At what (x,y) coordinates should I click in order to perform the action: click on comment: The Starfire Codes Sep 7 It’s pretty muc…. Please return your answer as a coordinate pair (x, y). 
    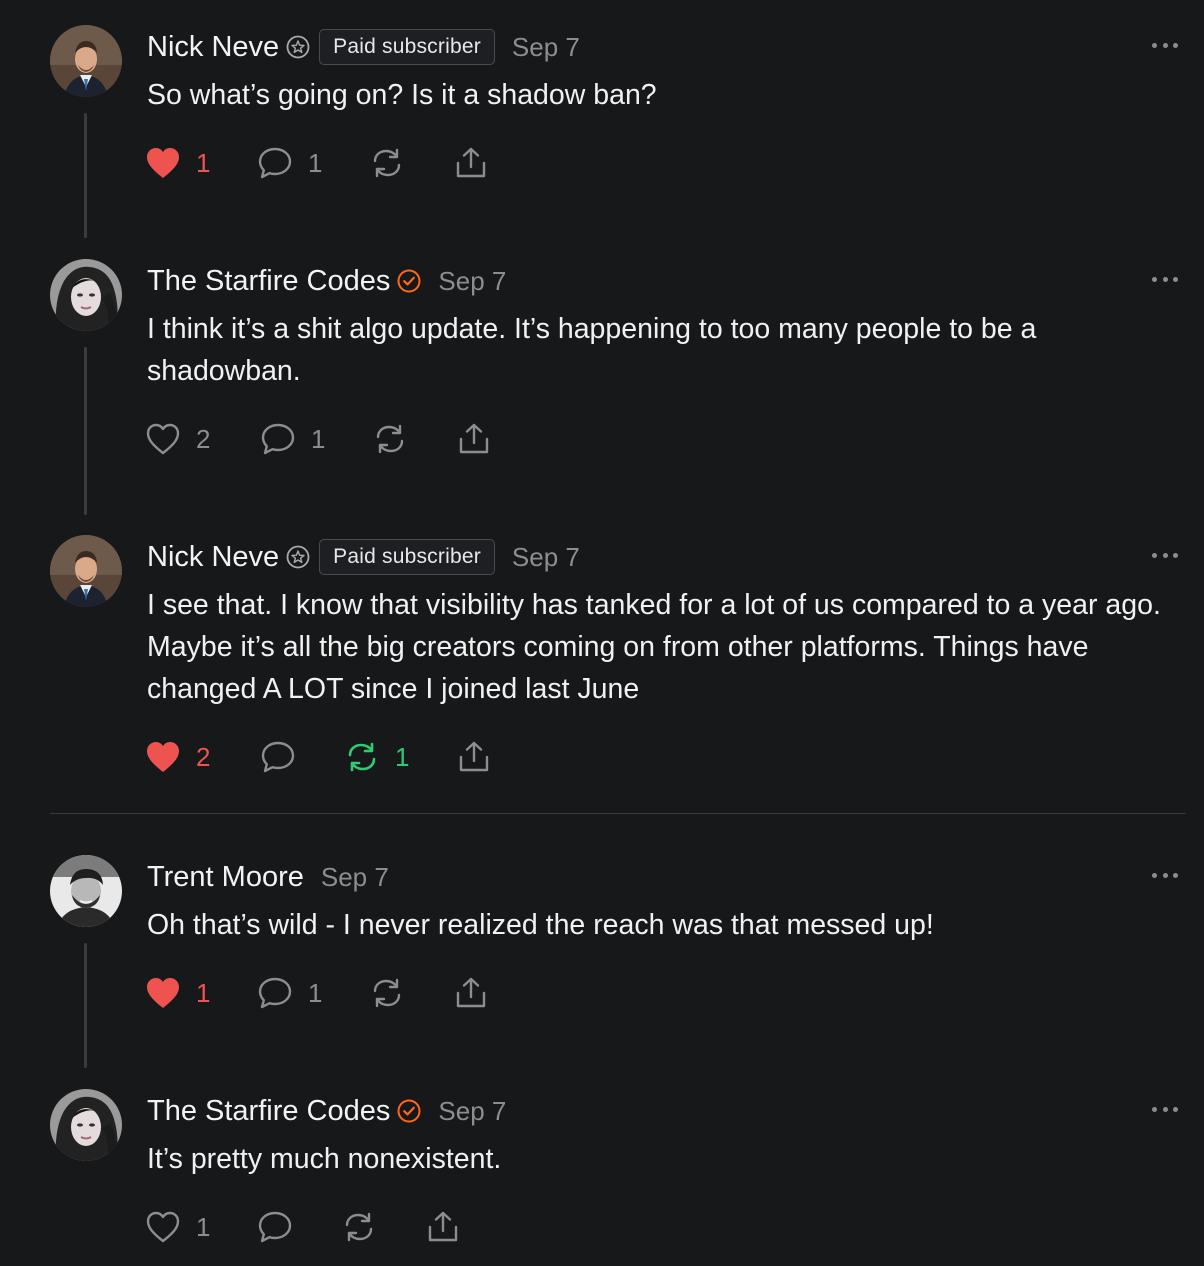
    Looking at the image, I should click on (602, 1176).